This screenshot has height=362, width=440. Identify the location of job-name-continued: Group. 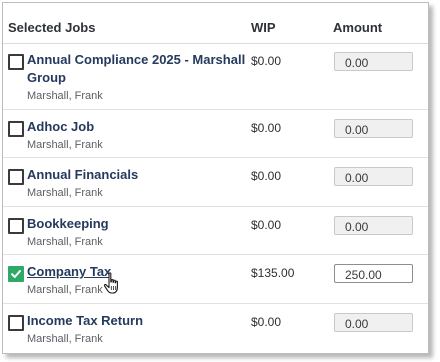
(46, 78).